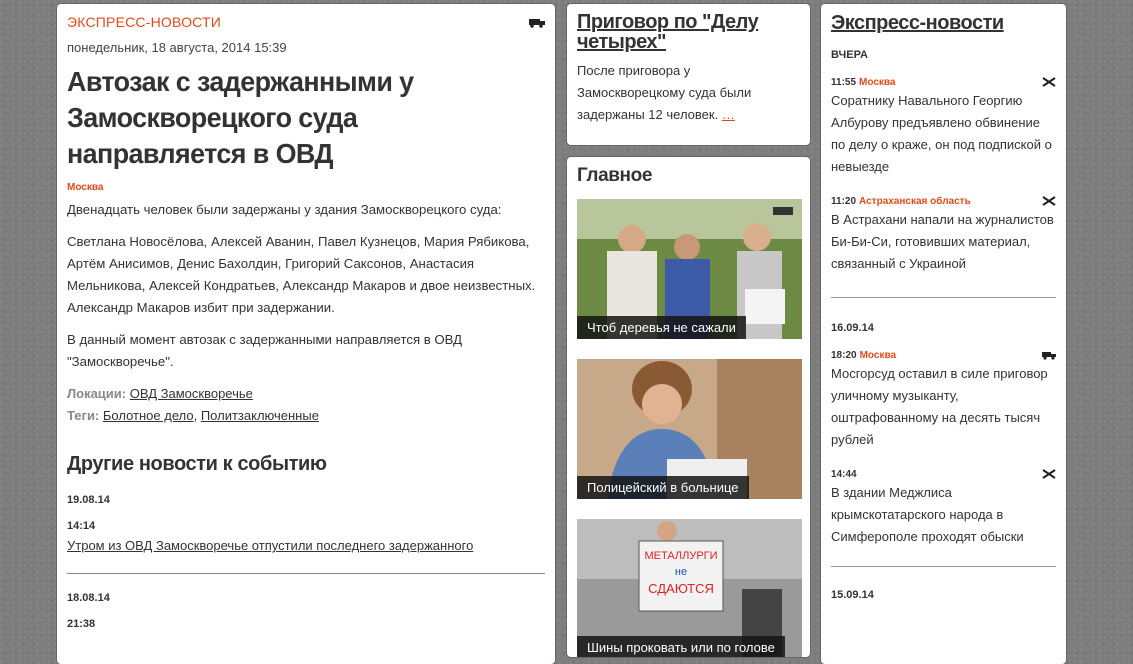 This screenshot has height=664, width=1133. What do you see at coordinates (306, 394) in the screenshot?
I see `article-locations: Локации: ОВД Замоскворечье` at bounding box center [306, 394].